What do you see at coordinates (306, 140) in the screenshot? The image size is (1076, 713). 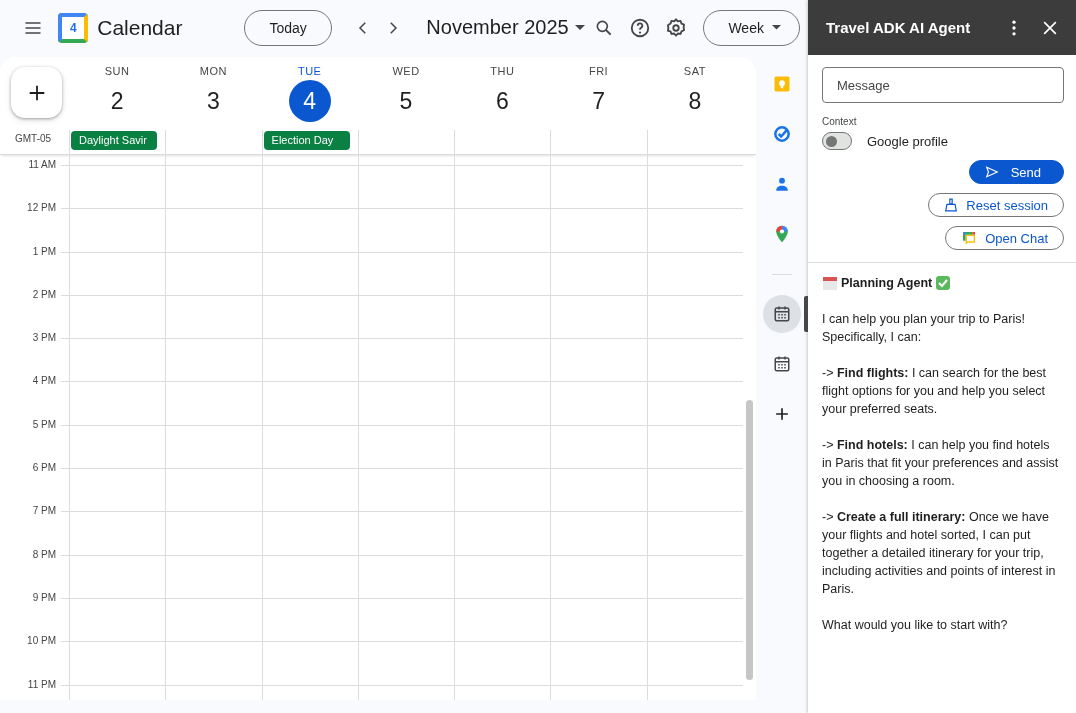 I see `event-chip: Election Day` at bounding box center [306, 140].